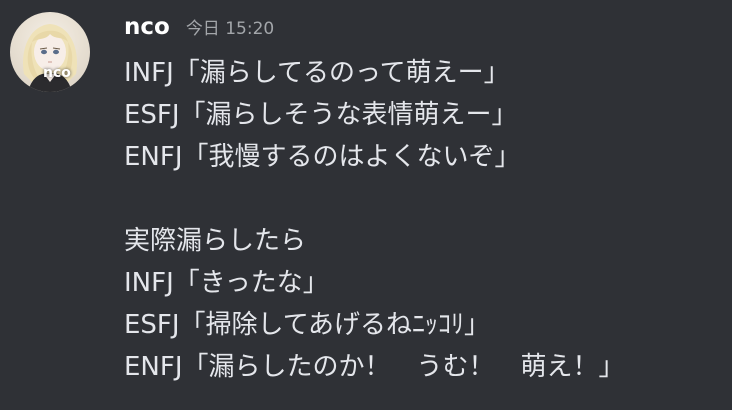 The height and width of the screenshot is (410, 732). I want to click on message-line: INFJ「漏らしてるのって萌えー」, so click(317, 73).